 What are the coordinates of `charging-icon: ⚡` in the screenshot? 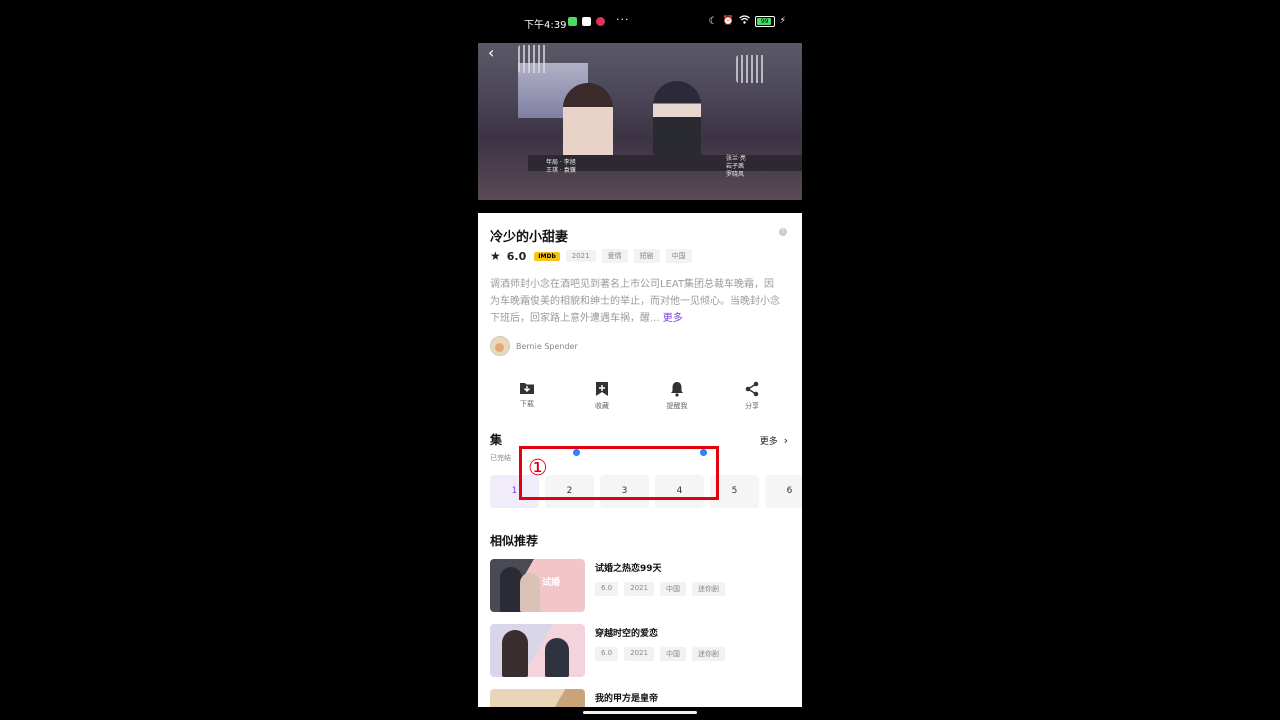 It's located at (782, 21).